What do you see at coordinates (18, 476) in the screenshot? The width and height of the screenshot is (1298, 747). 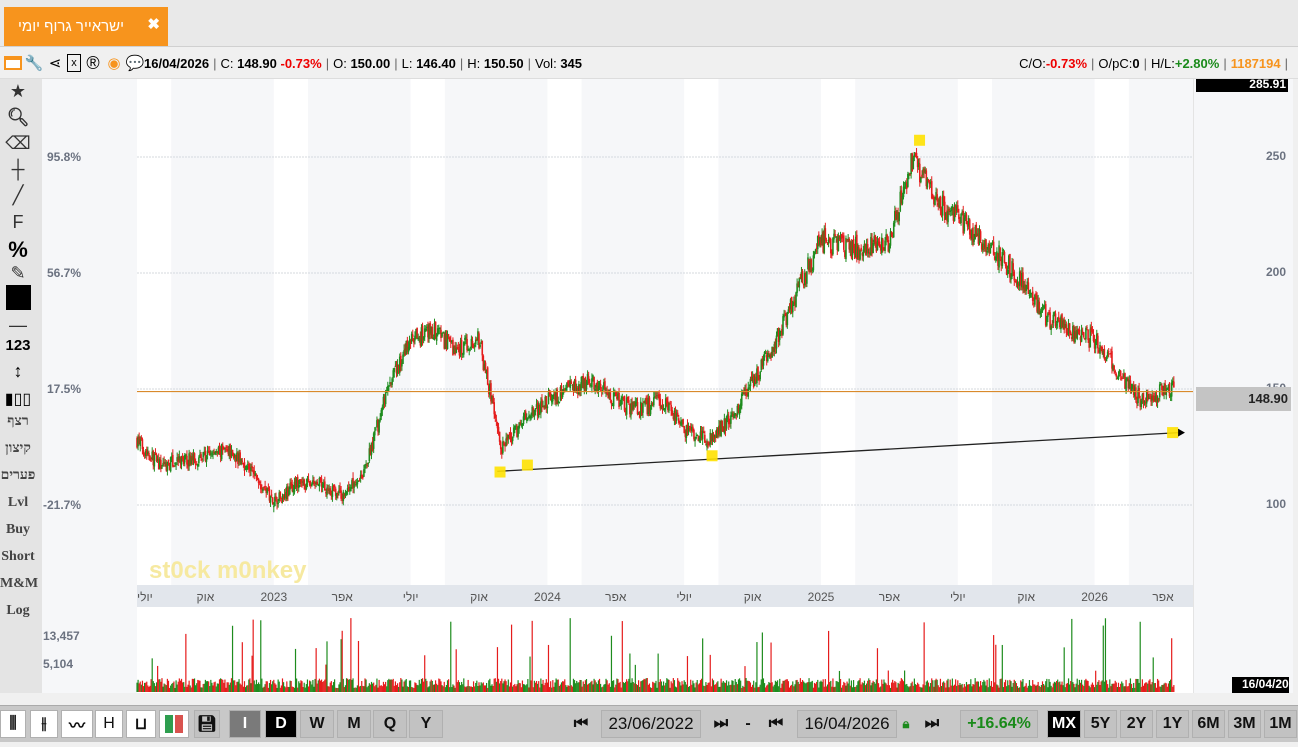 I see `gaps-tool: פערים` at bounding box center [18, 476].